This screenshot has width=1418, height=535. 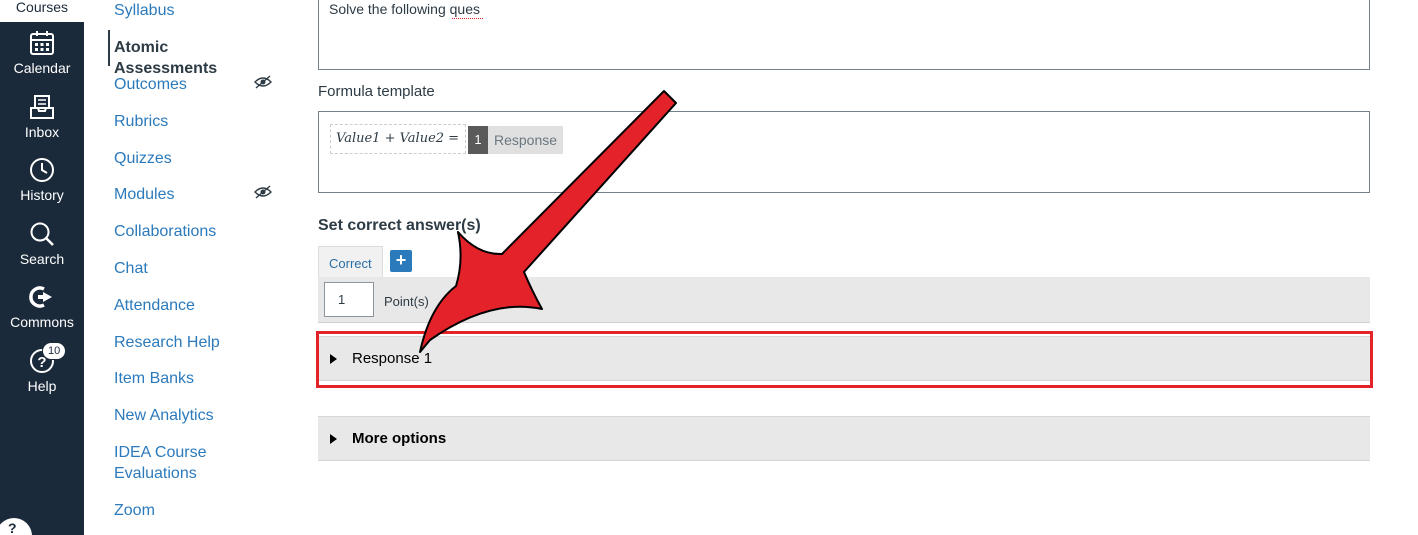 I want to click on course-nav-new-analytics: New Analytics, so click(x=194, y=415).